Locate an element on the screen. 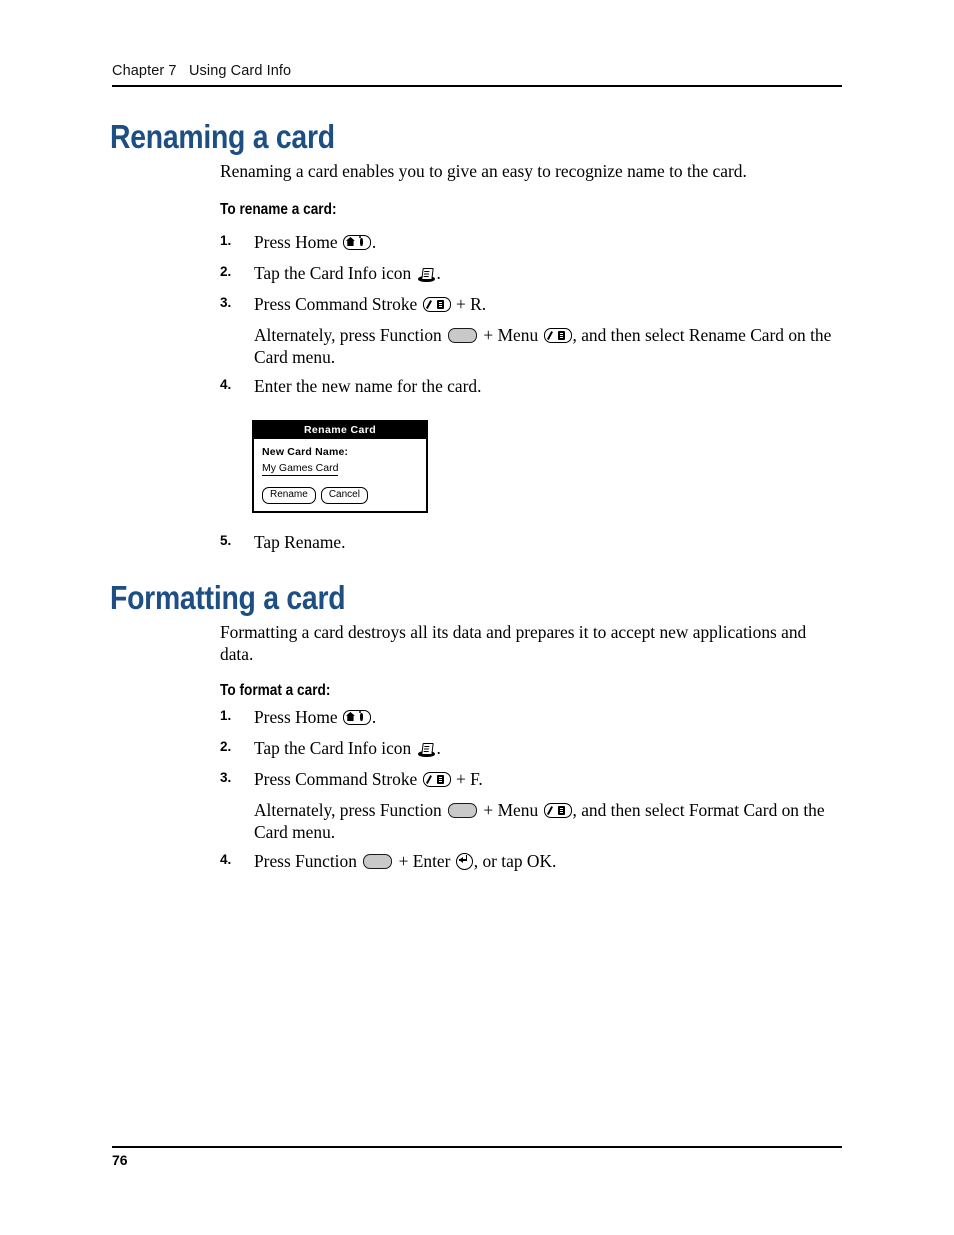 This screenshot has height=1235, width=954. step-format-2: 2. Tap the Card Info icon . is located at coordinates (531, 749).